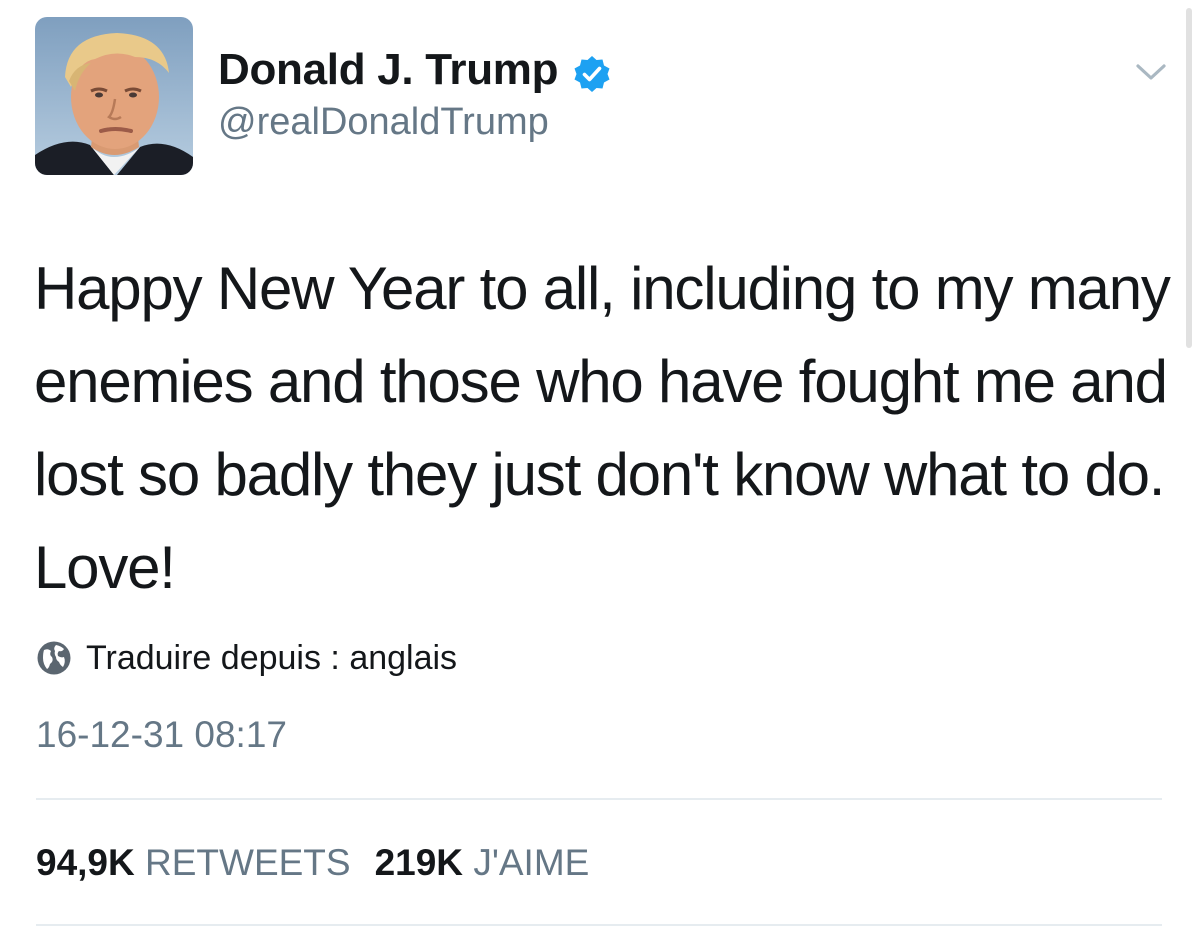  What do you see at coordinates (271, 658) in the screenshot?
I see `translate-label: Traduire depuis : anglais` at bounding box center [271, 658].